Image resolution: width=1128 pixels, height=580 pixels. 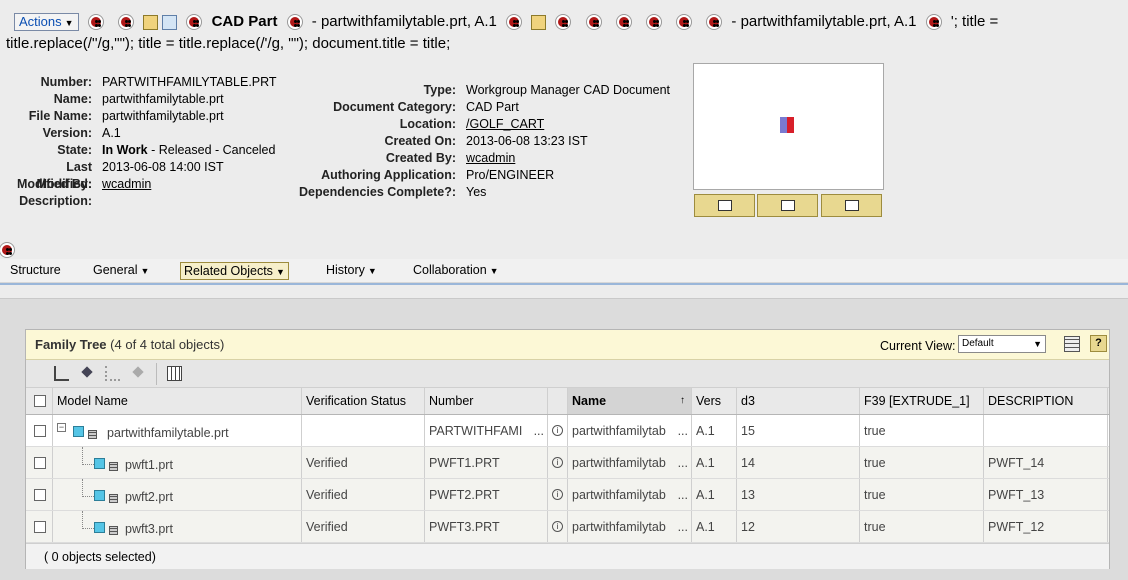 What do you see at coordinates (978, 343) in the screenshot?
I see `current-view-value: Default` at bounding box center [978, 343].